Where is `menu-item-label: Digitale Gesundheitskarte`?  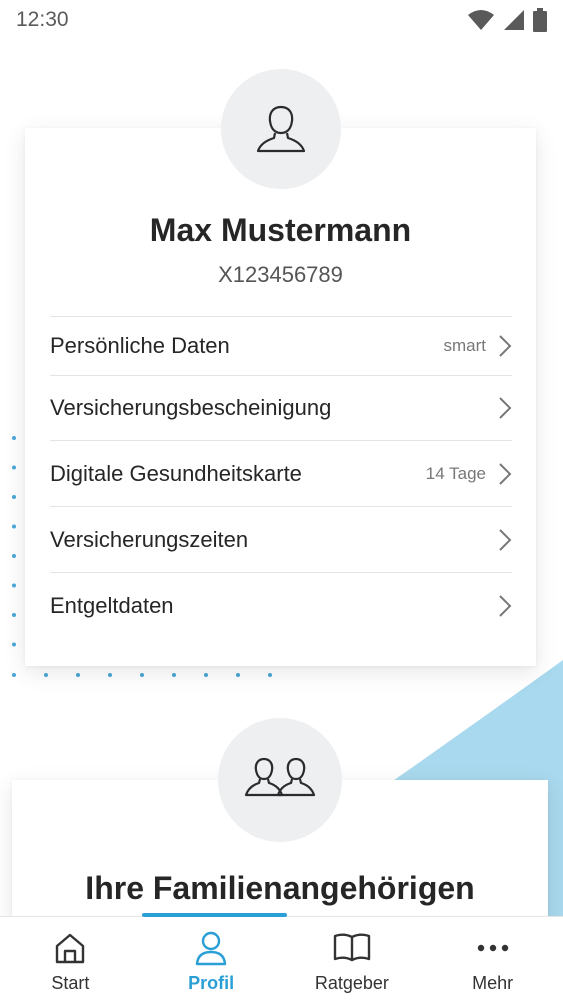
menu-item-label: Digitale Gesundheitskarte is located at coordinates (176, 473).